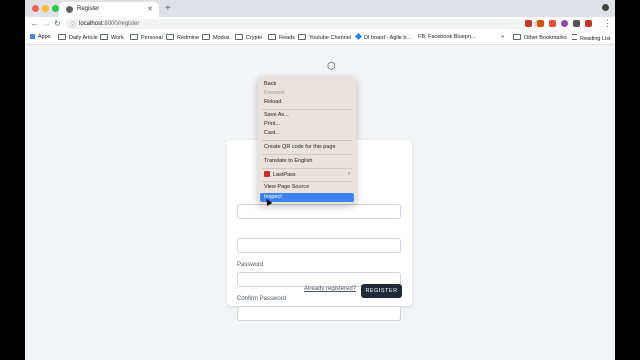 Image resolution: width=640 pixels, height=360 pixels. I want to click on password-label: Password, so click(250, 265).